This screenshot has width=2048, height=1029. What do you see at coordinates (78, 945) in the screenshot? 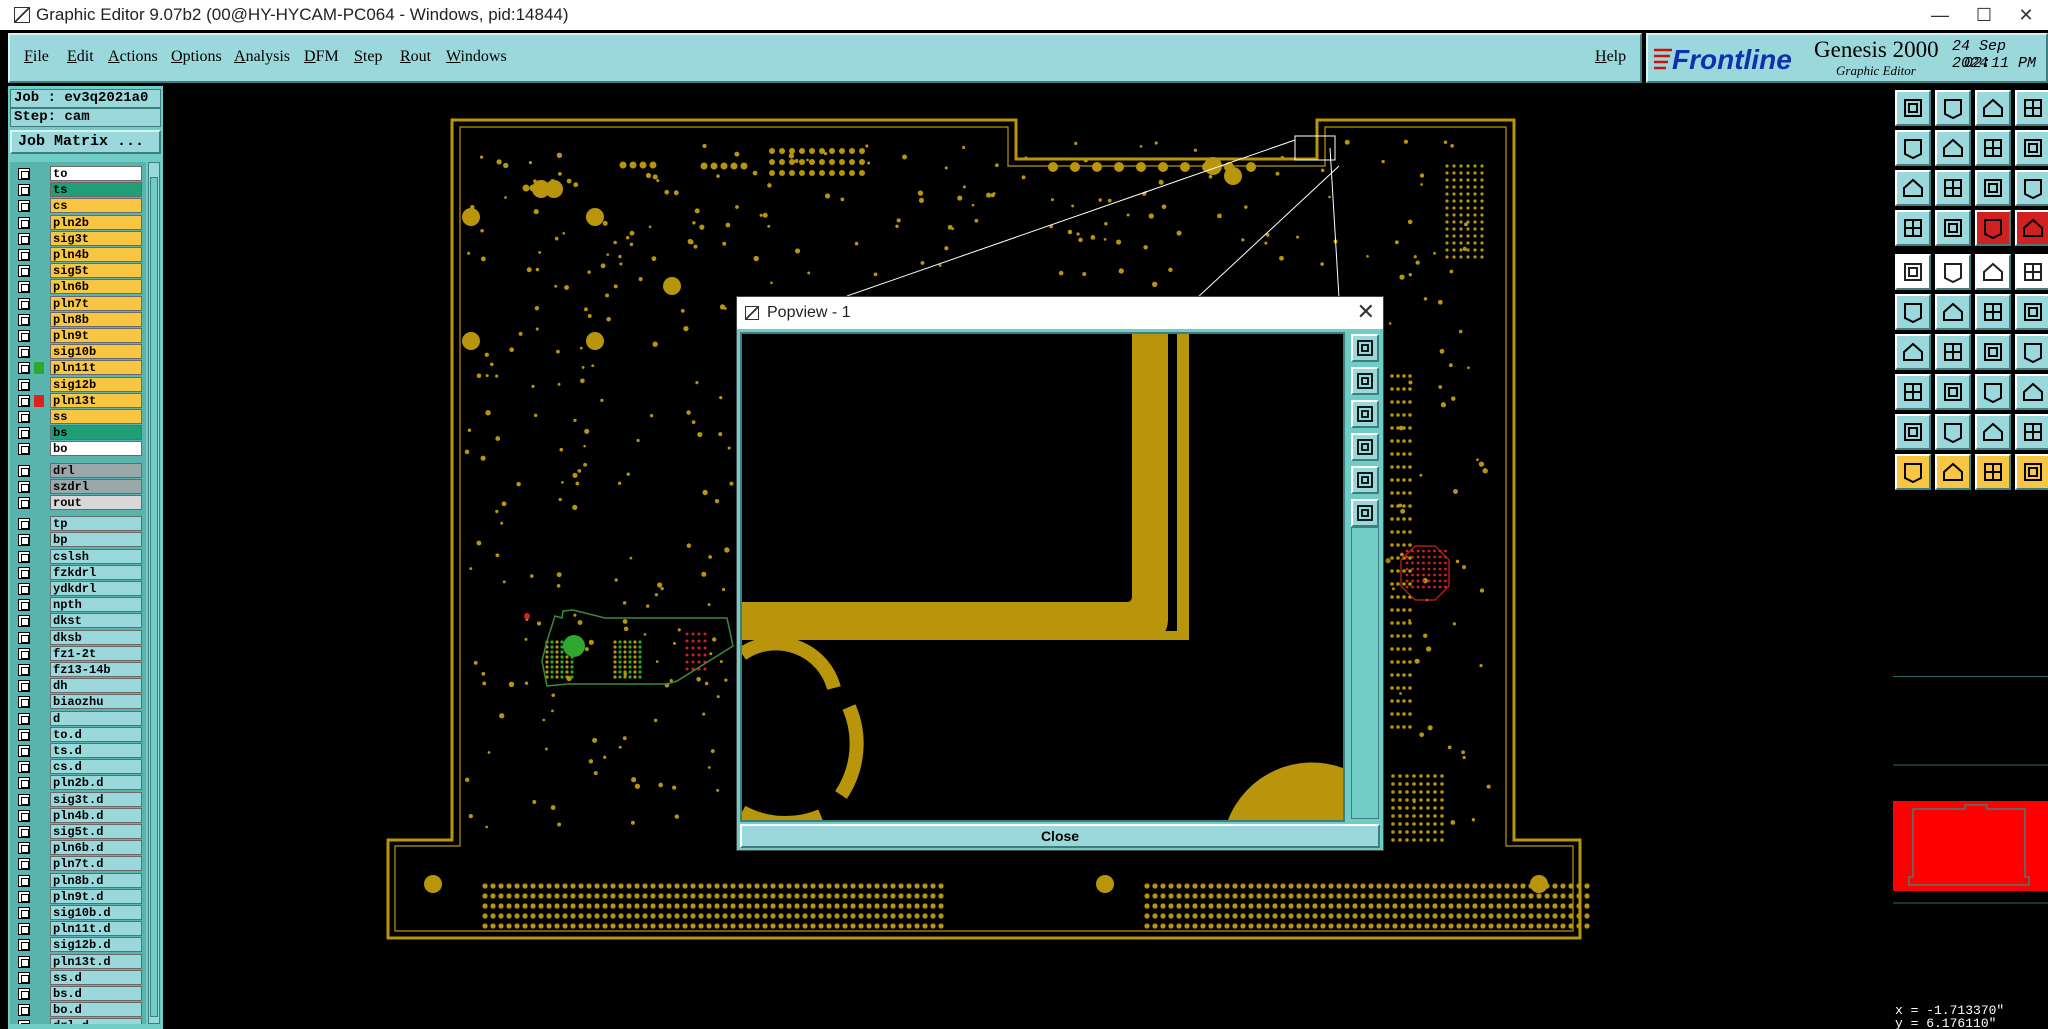
I see `layer-row: sig12b.d` at bounding box center [78, 945].